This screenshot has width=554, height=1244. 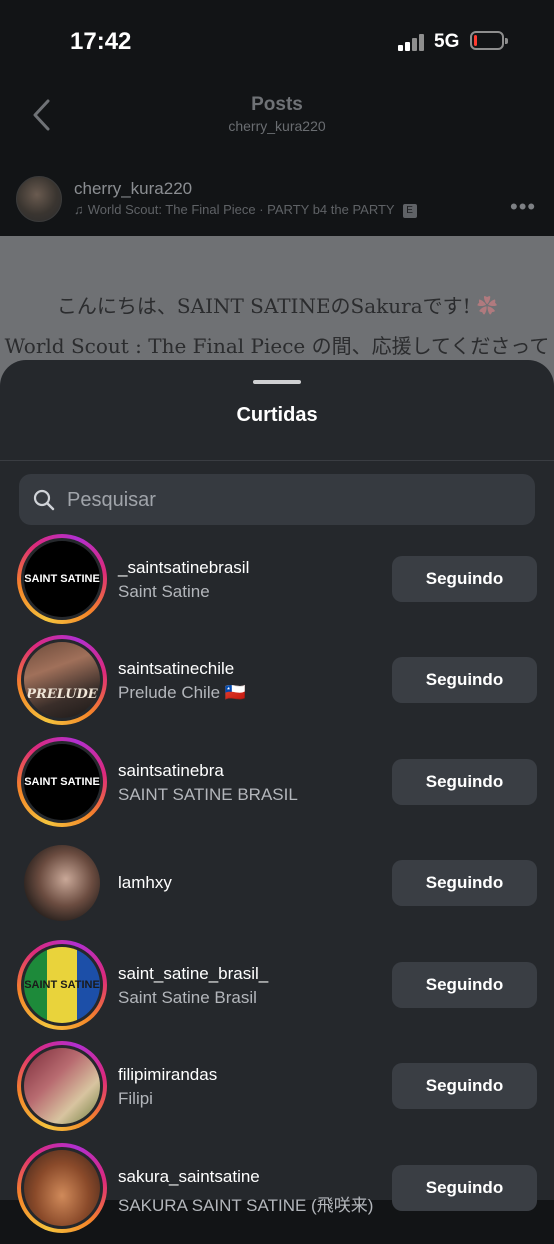 What do you see at coordinates (277, 126) in the screenshot?
I see `page-subtitle: cherry_kura220` at bounding box center [277, 126].